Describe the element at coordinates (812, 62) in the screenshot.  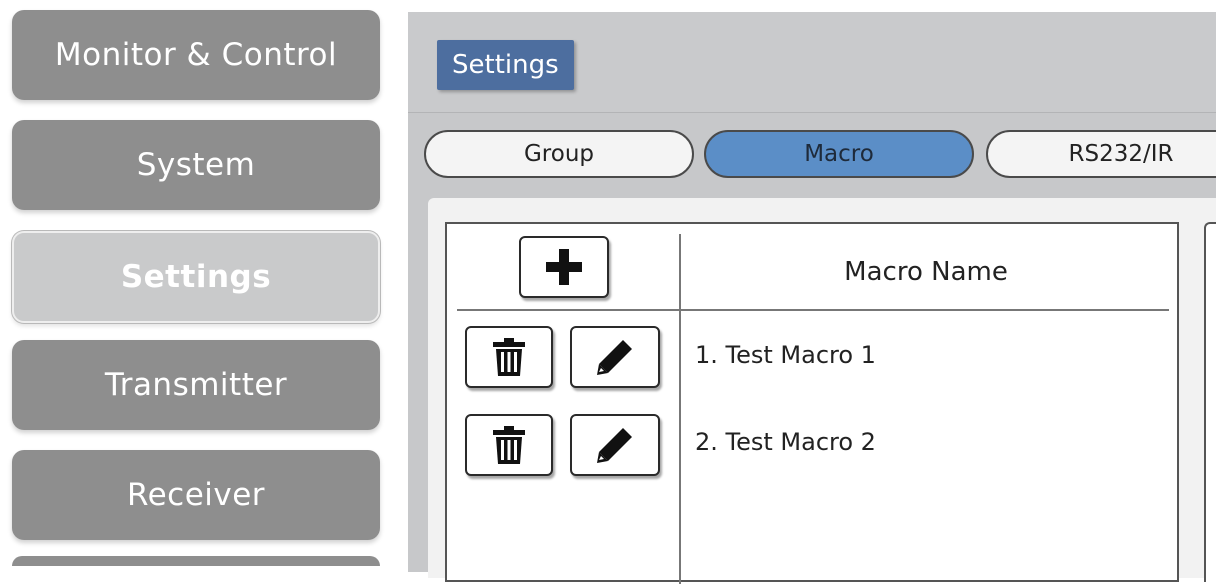
I see `header-bar: Settings` at that location.